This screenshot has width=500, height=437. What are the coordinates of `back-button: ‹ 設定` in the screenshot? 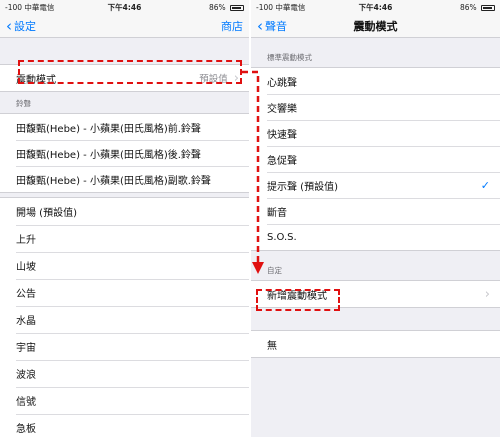 It's located at (21, 26).